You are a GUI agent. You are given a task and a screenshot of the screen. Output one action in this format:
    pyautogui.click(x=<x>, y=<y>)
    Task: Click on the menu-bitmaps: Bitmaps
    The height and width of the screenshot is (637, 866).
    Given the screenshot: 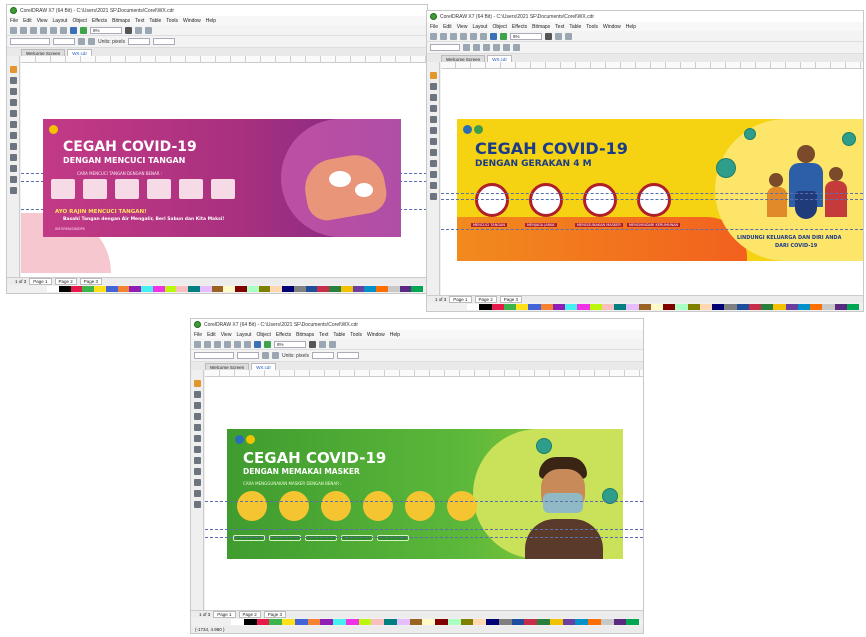 What is the action you would take?
    pyautogui.click(x=121, y=21)
    